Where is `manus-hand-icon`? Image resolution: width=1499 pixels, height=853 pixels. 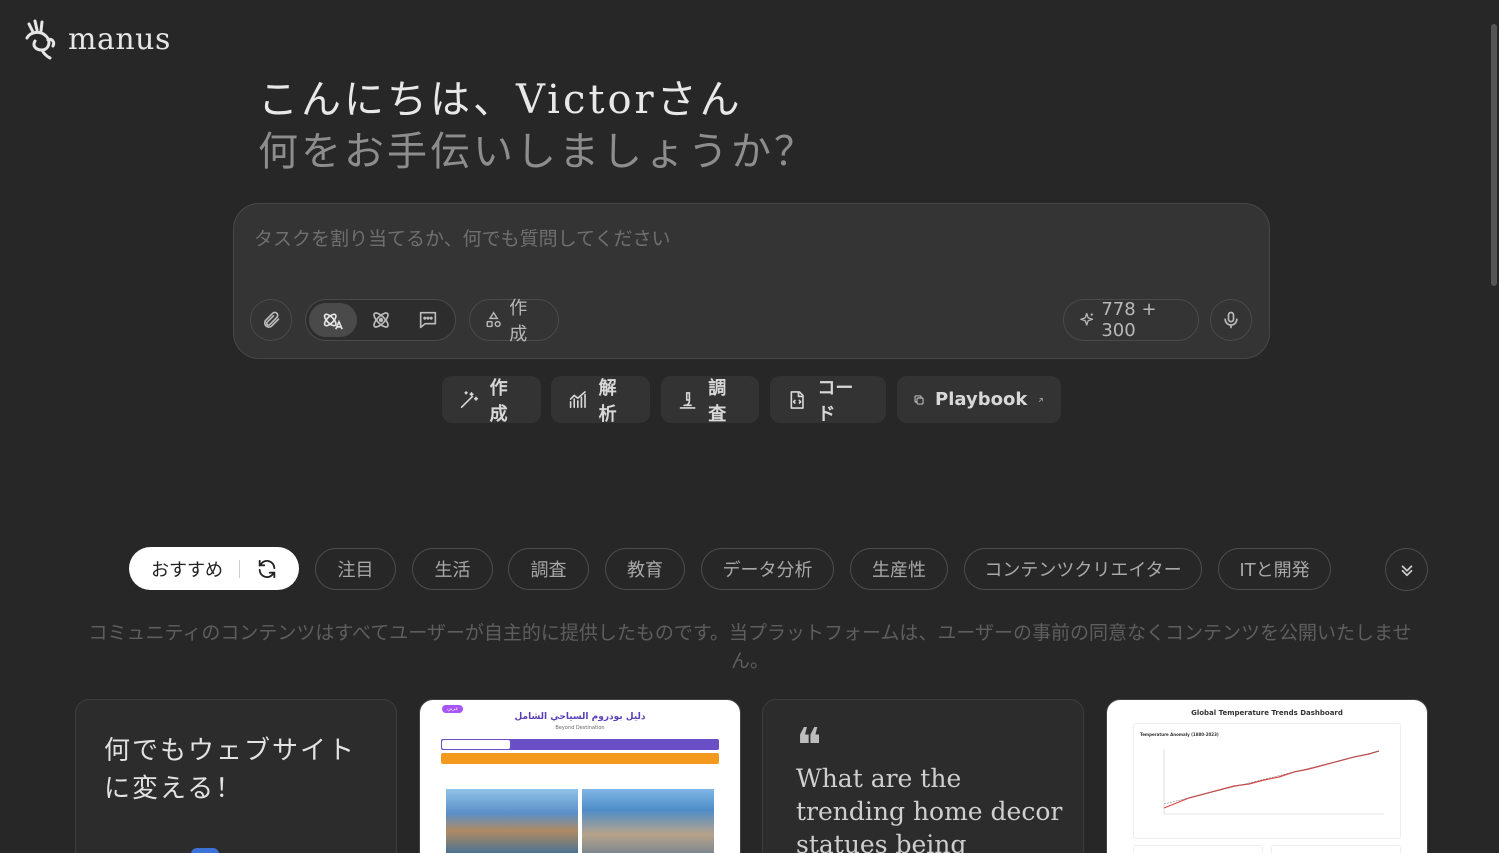
manus-hand-icon is located at coordinates (40, 39).